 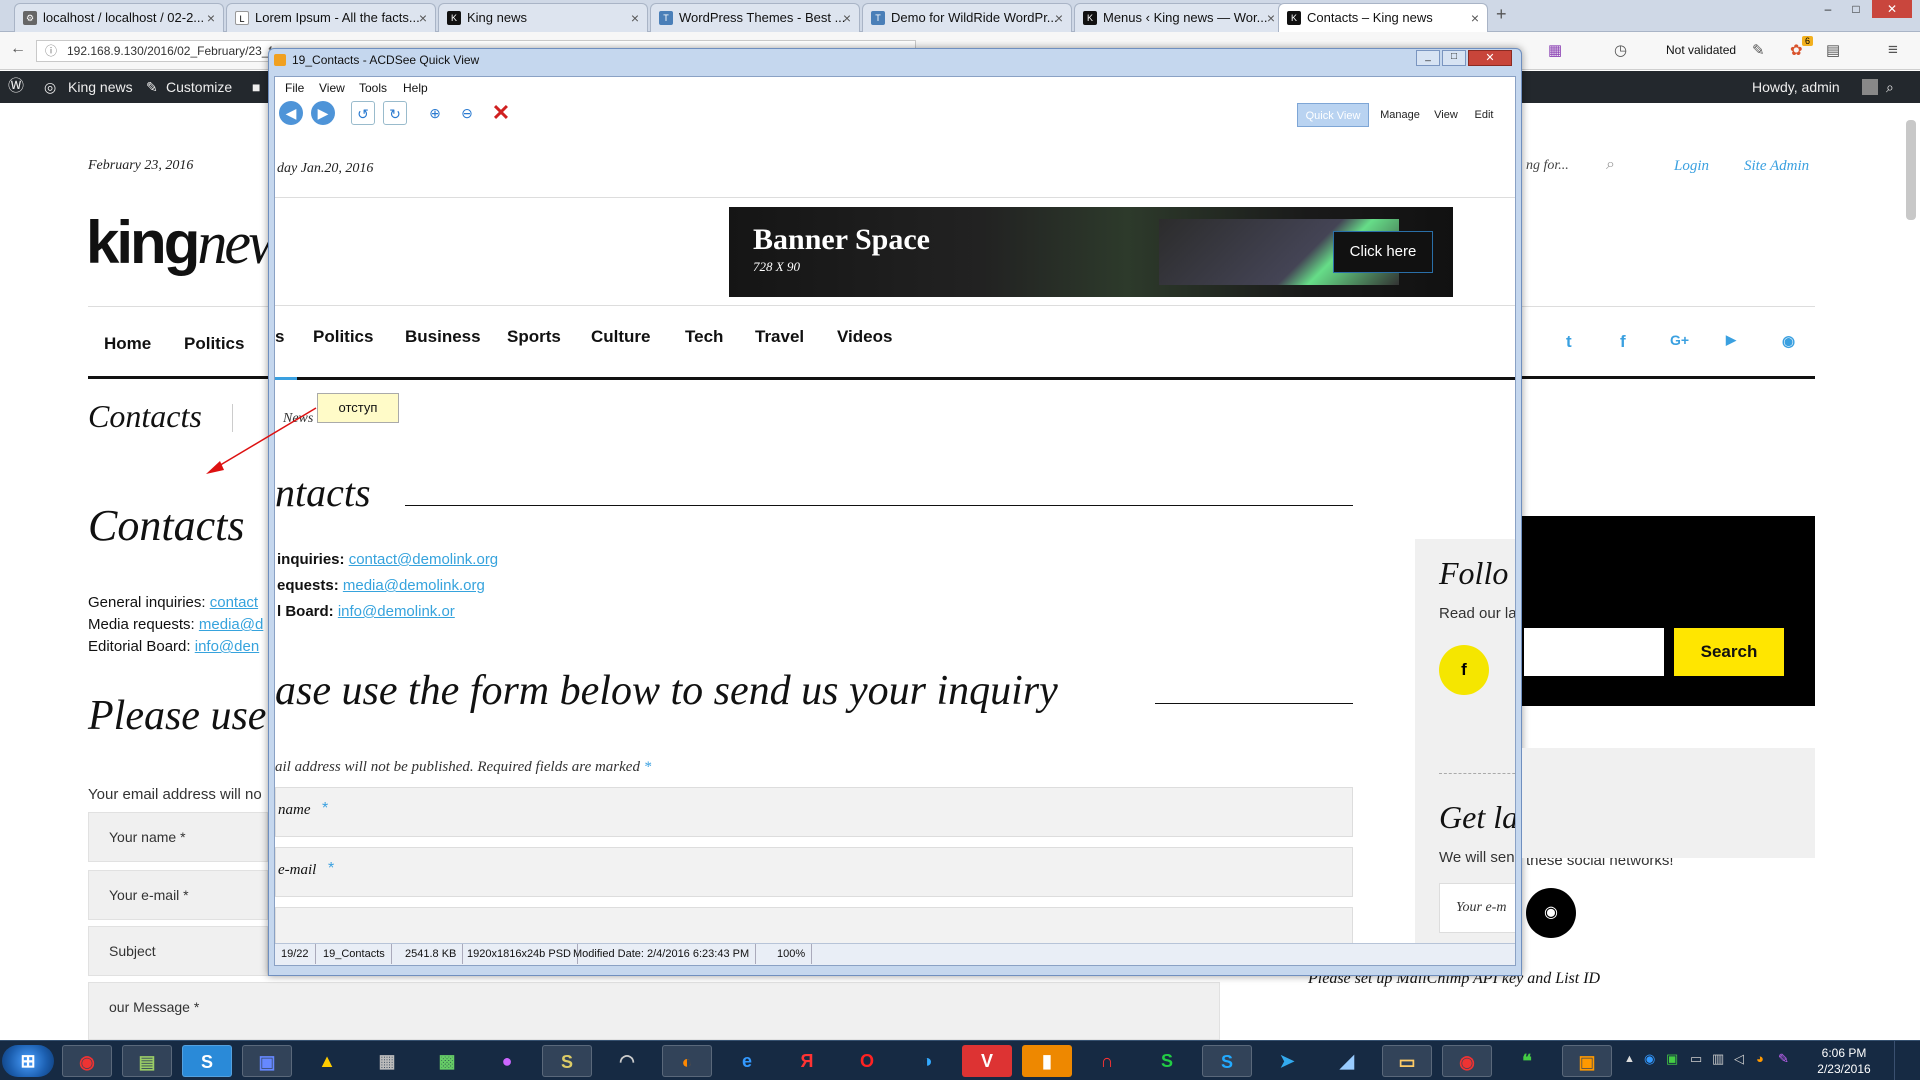 What do you see at coordinates (1383, 252) in the screenshot?
I see `banner-button: Click here` at bounding box center [1383, 252].